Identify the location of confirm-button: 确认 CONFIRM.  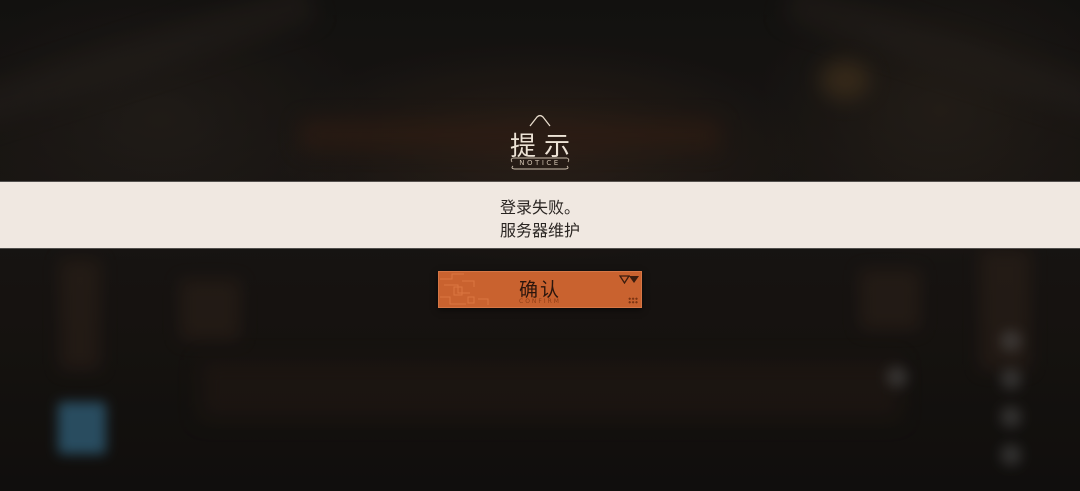
(540, 289).